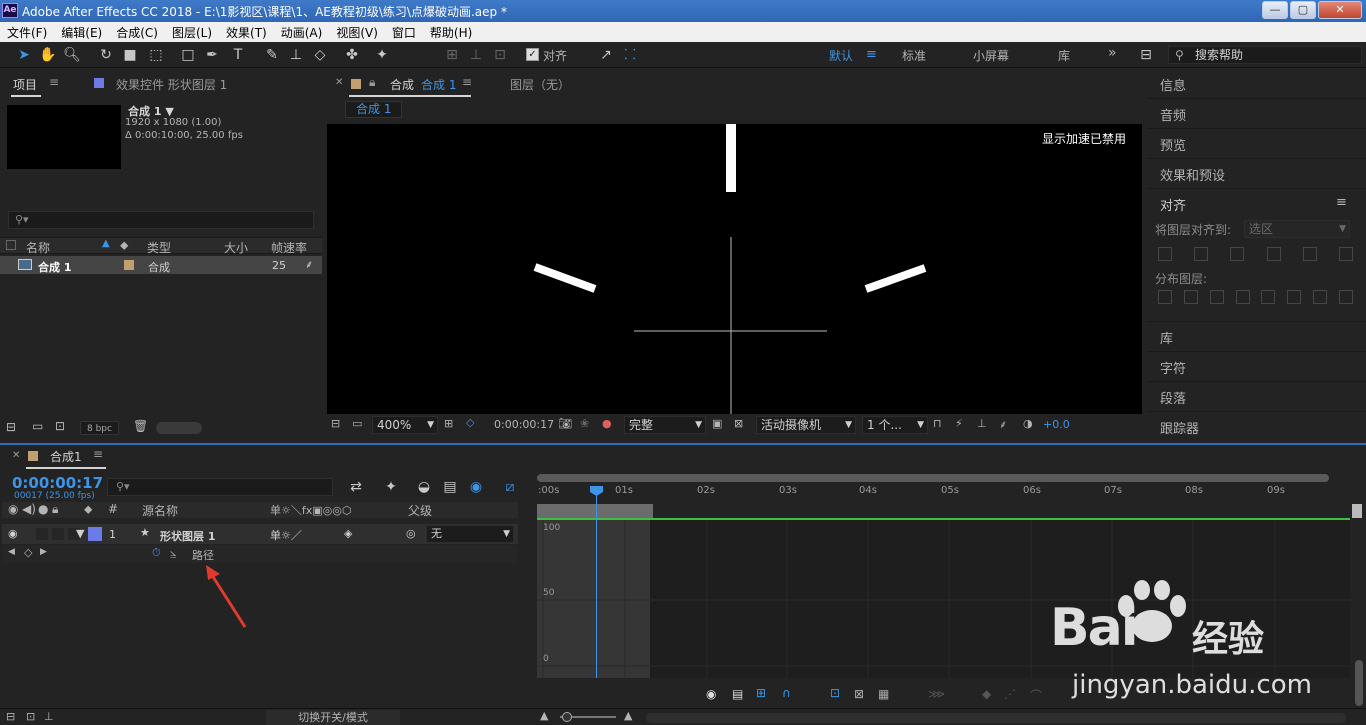 Image resolution: width=1366 pixels, height=725 pixels. Describe the element at coordinates (212, 55) in the screenshot. I see `pen-tool-icon: ✒` at that location.